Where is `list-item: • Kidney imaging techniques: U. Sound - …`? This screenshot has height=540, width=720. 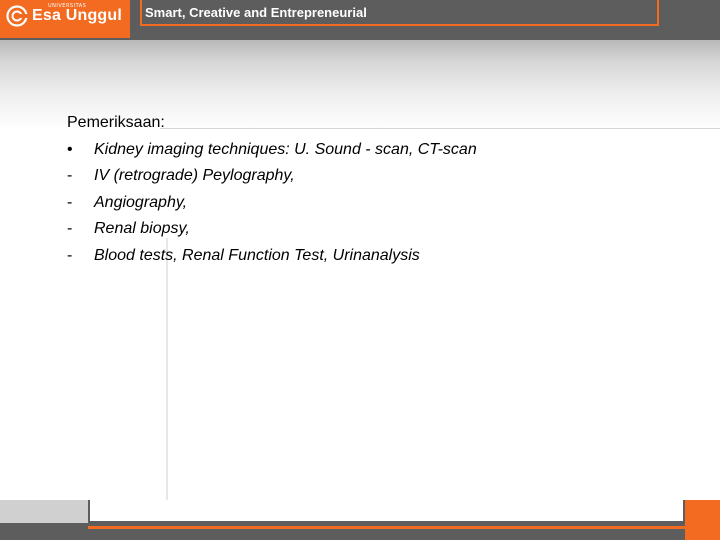 list-item: • Kidney imaging techniques: U. Sound - … is located at coordinates (377, 150).